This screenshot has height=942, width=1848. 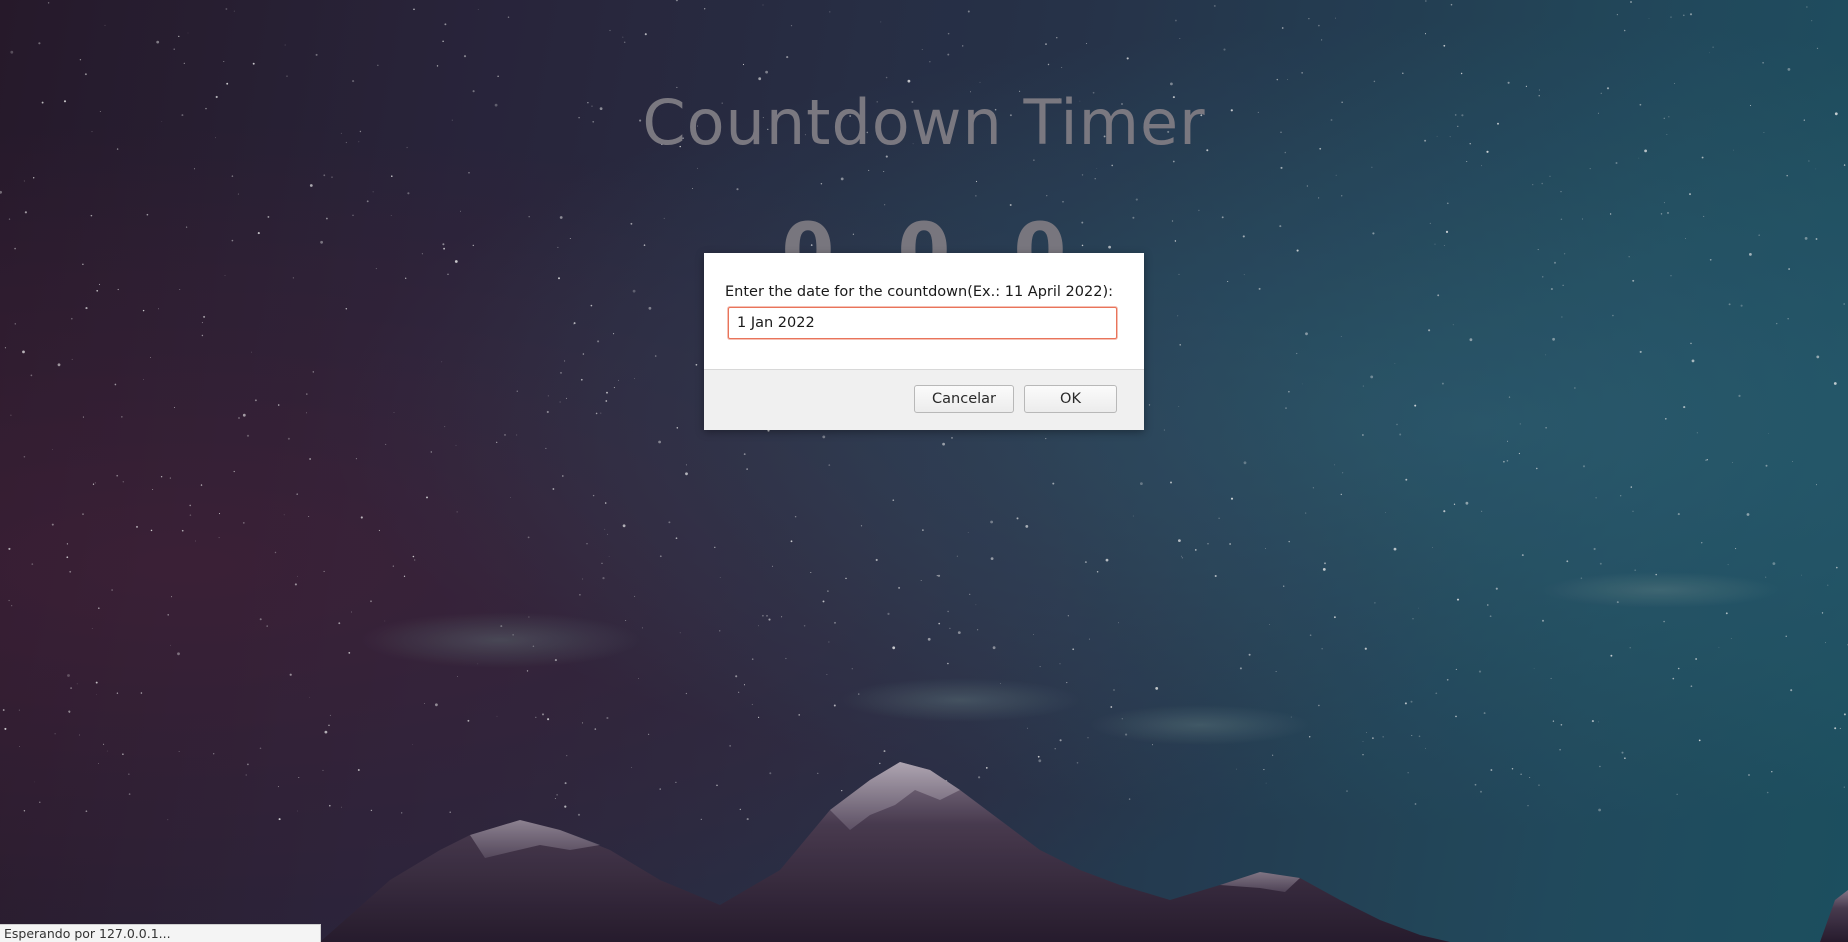 What do you see at coordinates (924, 122) in the screenshot?
I see `page-title: Countdown Timer` at bounding box center [924, 122].